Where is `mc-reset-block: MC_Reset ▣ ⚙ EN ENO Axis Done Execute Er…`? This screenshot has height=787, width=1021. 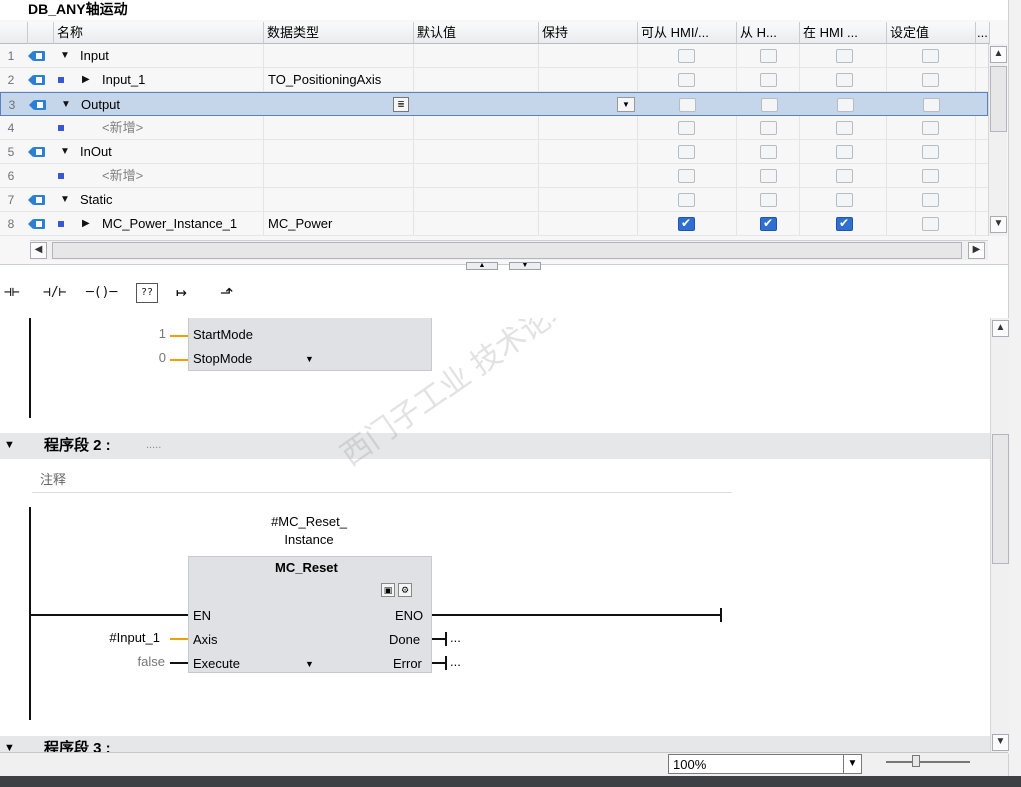 mc-reset-block: MC_Reset ▣ ⚙ EN ENO Axis Done Execute Er… is located at coordinates (310, 614).